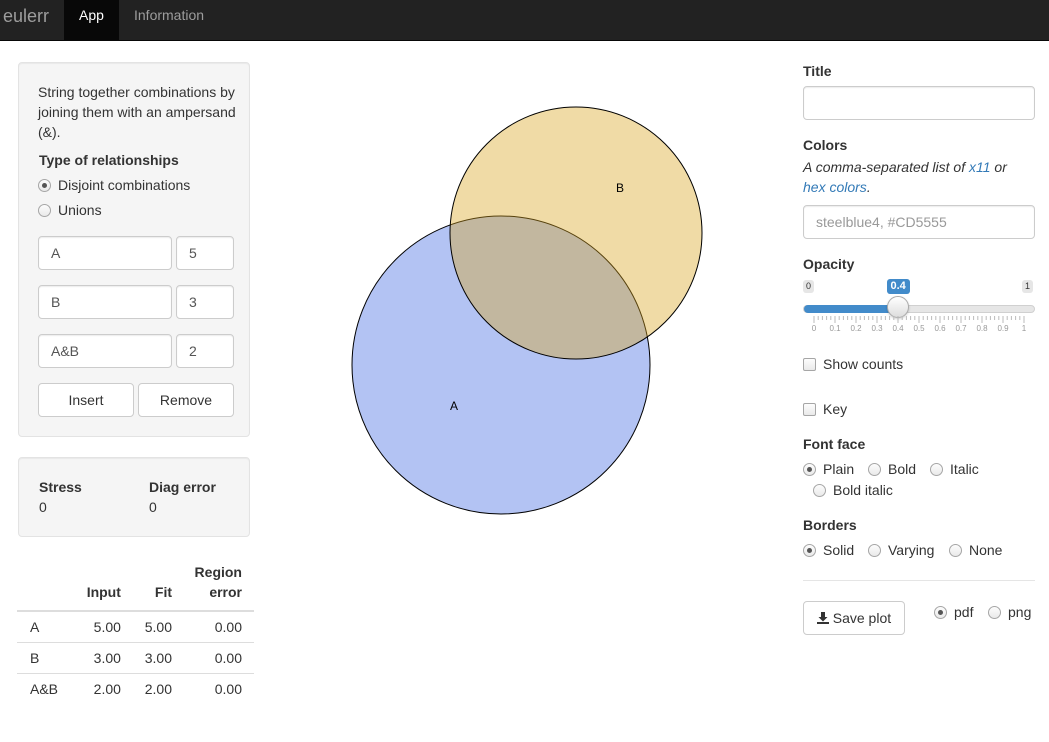 This screenshot has height=742, width=1049. What do you see at coordinates (43, 507) in the screenshot?
I see `stress-value: 0` at bounding box center [43, 507].